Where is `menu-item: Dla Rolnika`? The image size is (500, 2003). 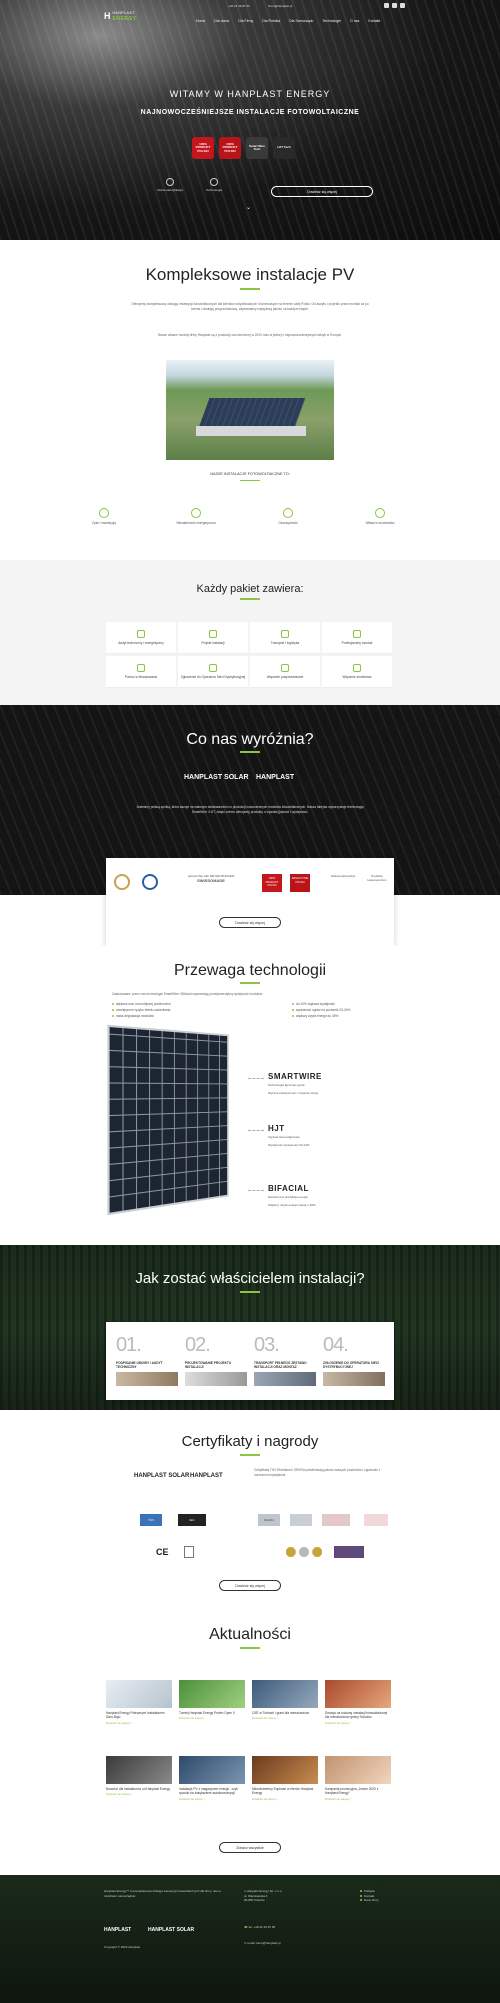 menu-item: Dla Rolnika is located at coordinates (271, 21).